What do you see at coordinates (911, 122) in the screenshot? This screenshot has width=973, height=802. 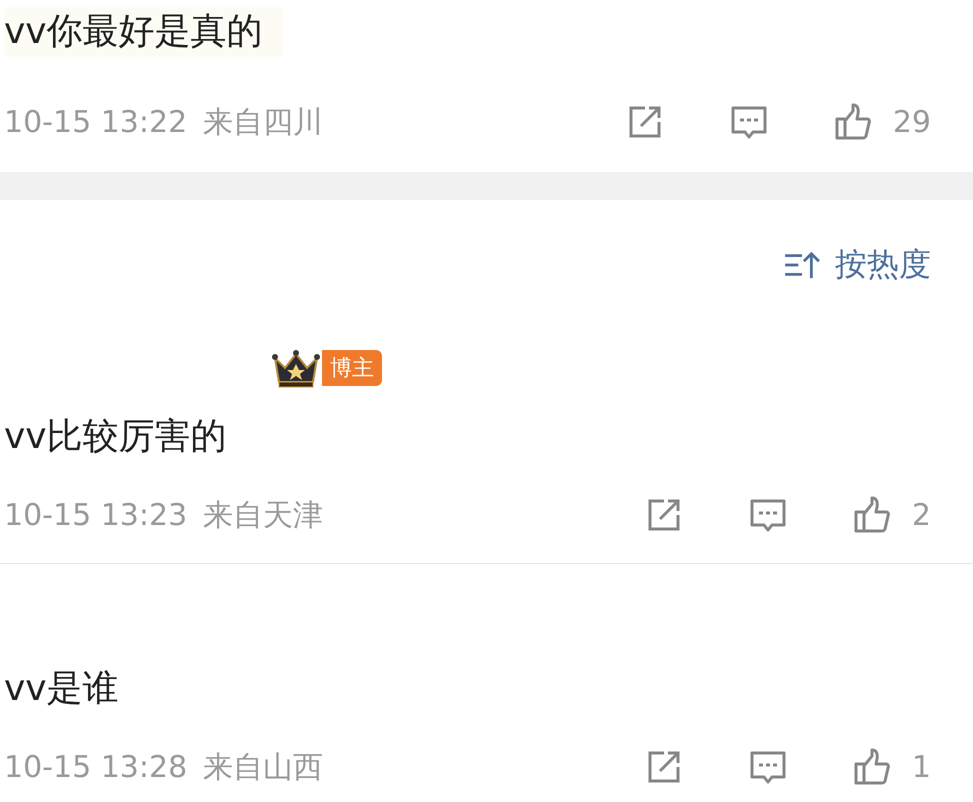 I see `like-count: 29` at bounding box center [911, 122].